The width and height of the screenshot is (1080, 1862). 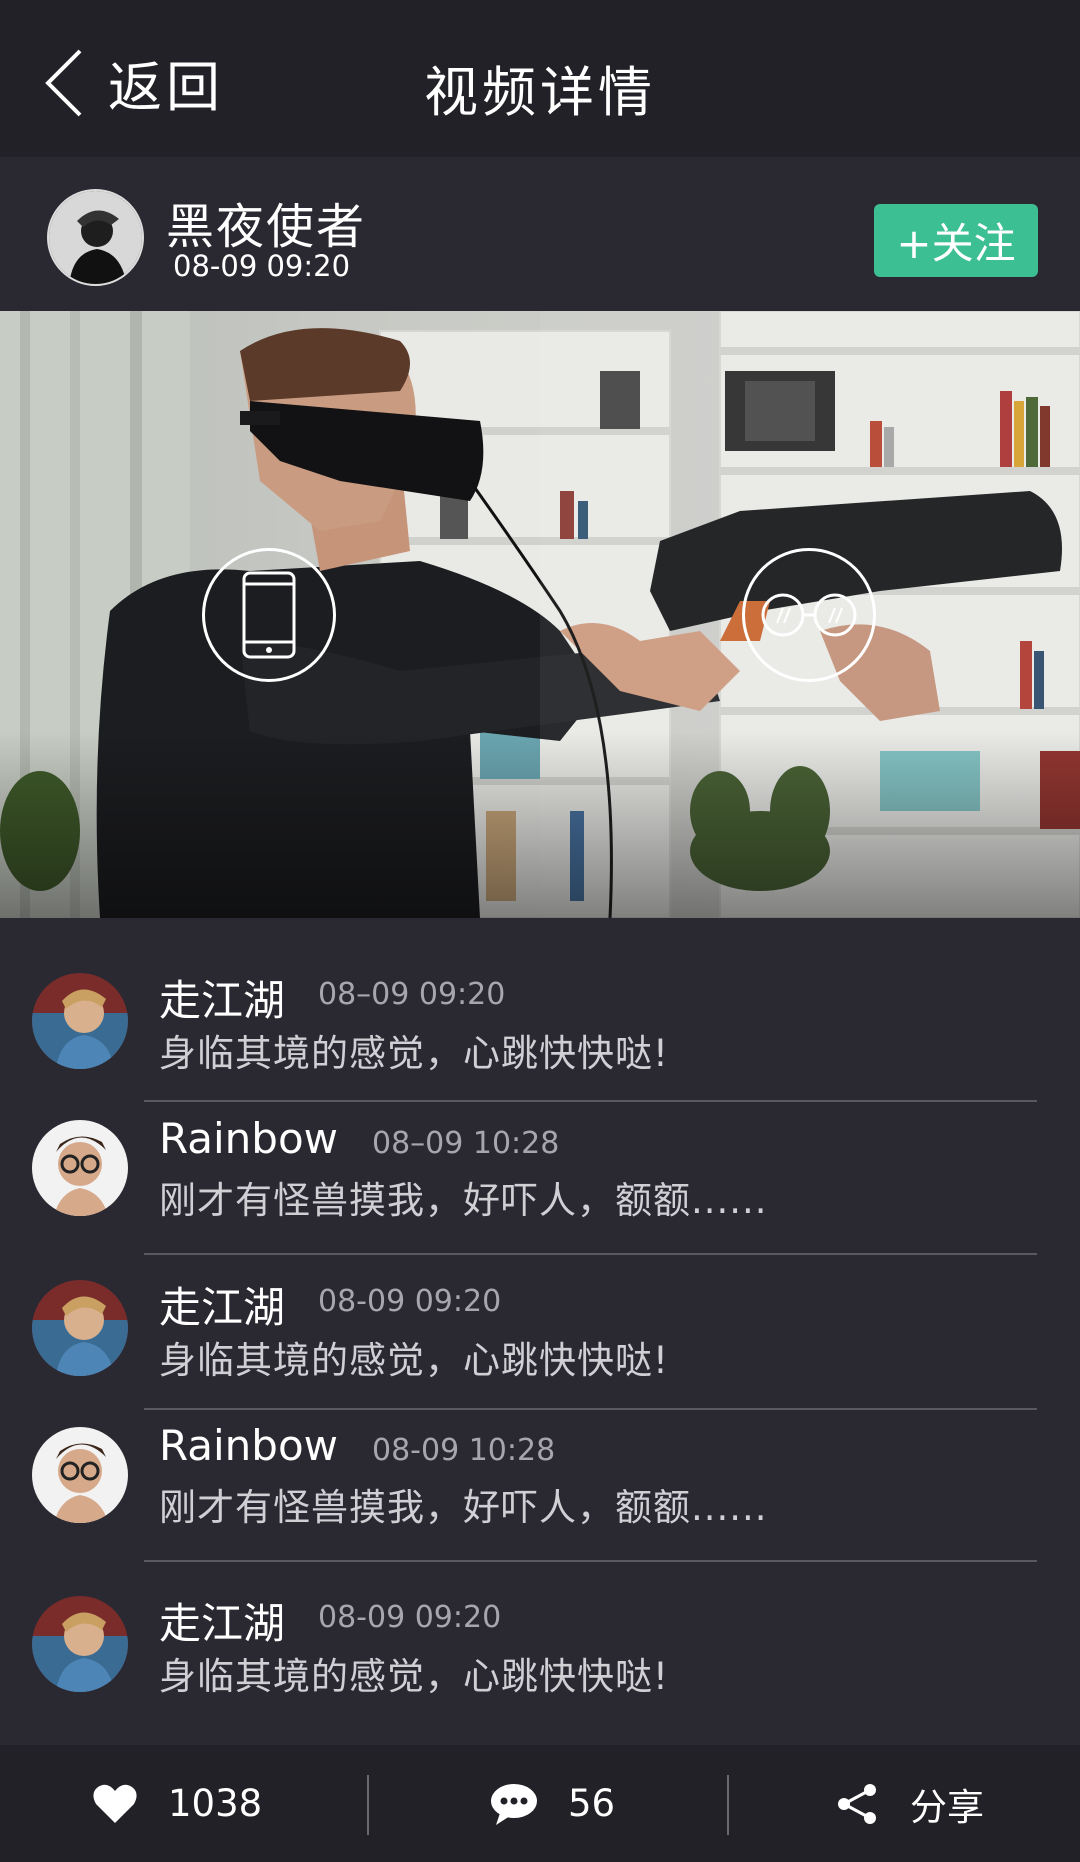 I want to click on page-title: 视频详情, so click(x=540, y=92).